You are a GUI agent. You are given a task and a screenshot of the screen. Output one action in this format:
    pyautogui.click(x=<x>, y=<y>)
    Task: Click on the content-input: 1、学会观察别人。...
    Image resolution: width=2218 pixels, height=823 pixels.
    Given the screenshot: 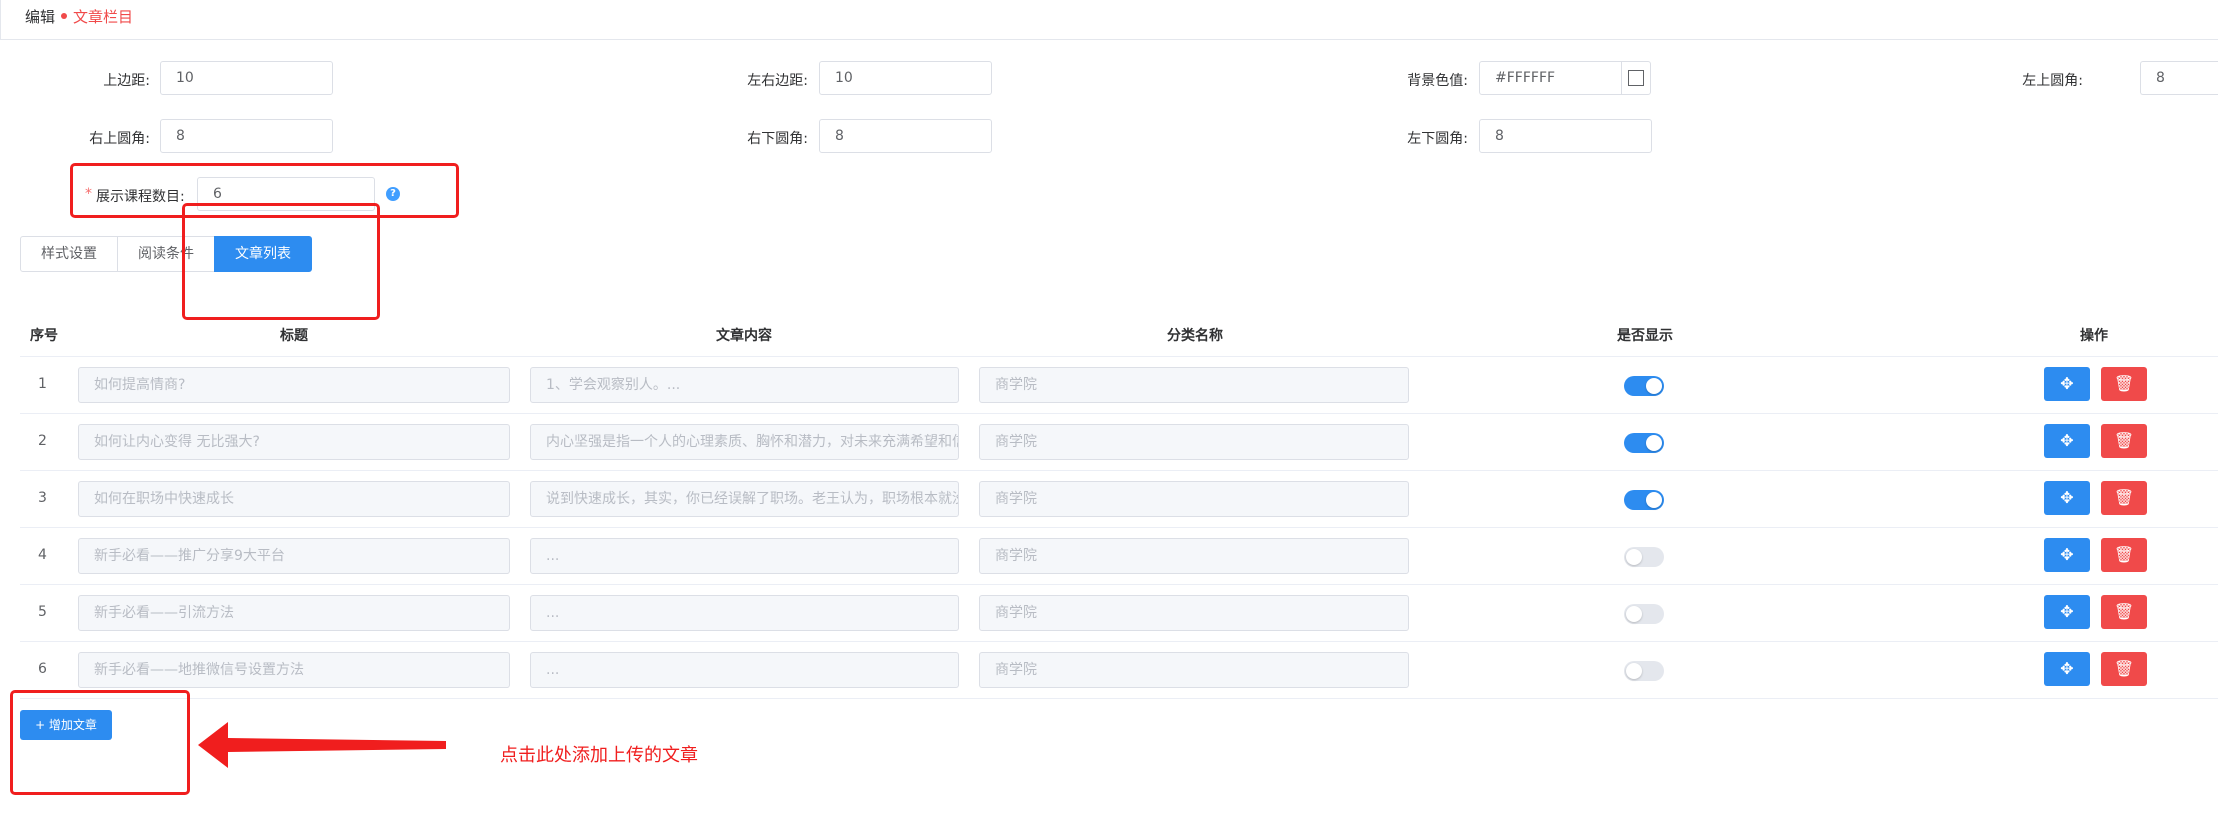 What is the action you would take?
    pyautogui.click(x=744, y=385)
    